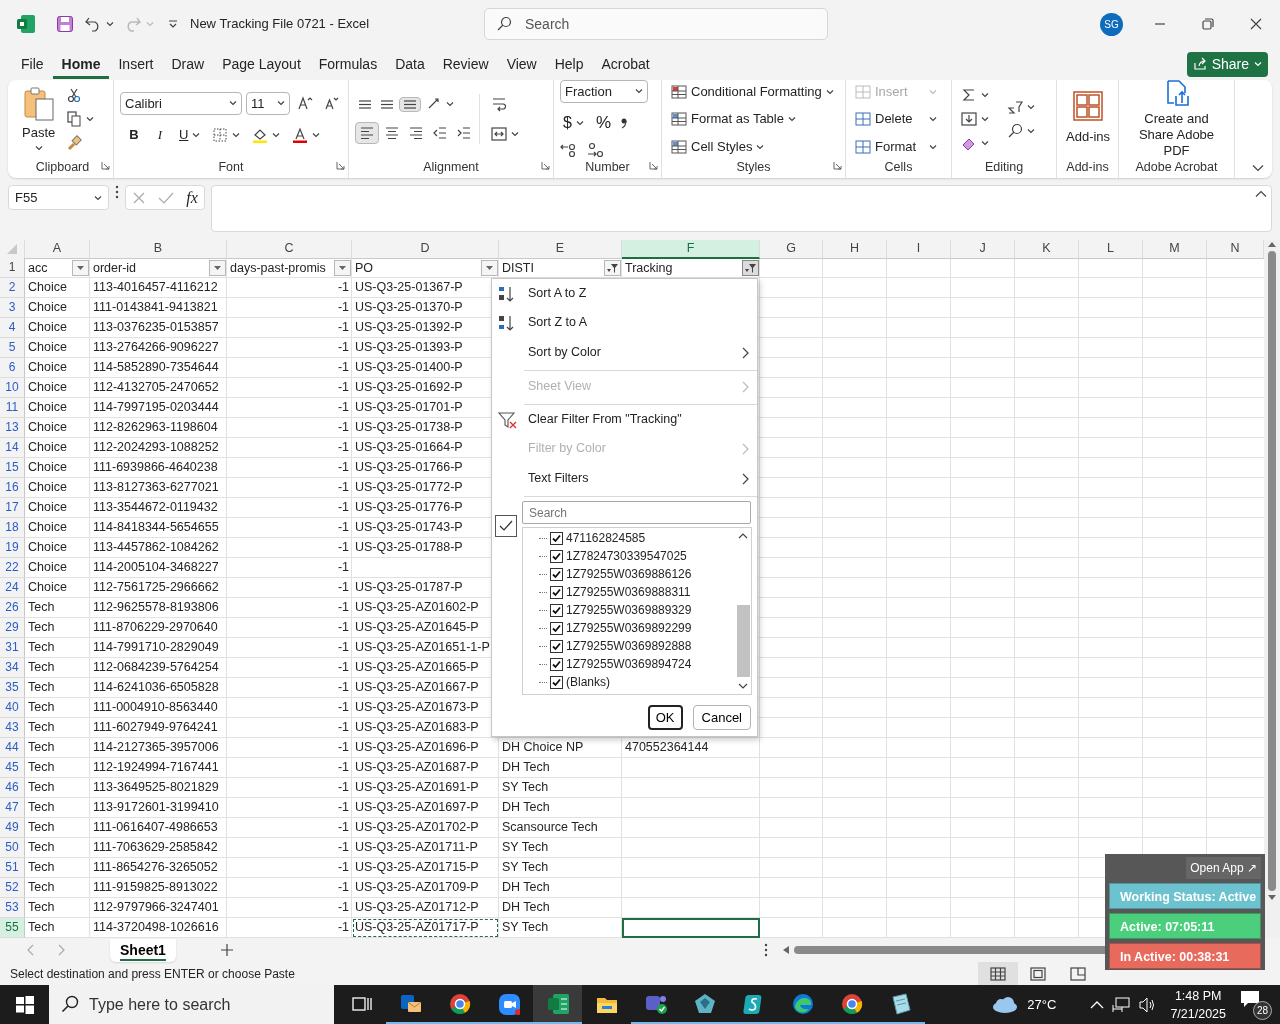  I want to click on scroll-left-icon, so click(785, 950).